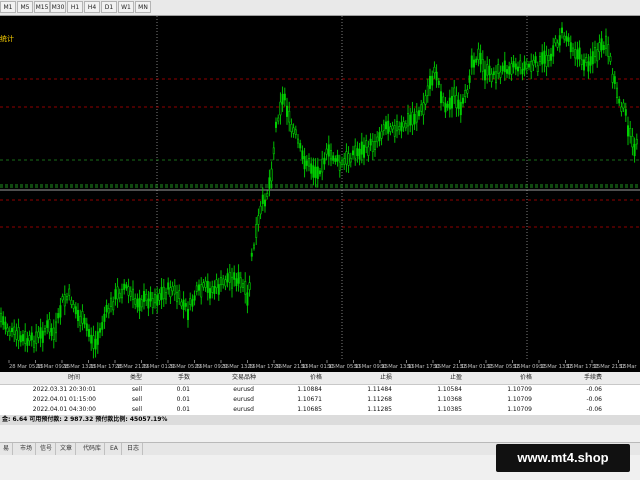 This screenshot has width=640, height=480. I want to click on column-header: 止盈, so click(432, 378).